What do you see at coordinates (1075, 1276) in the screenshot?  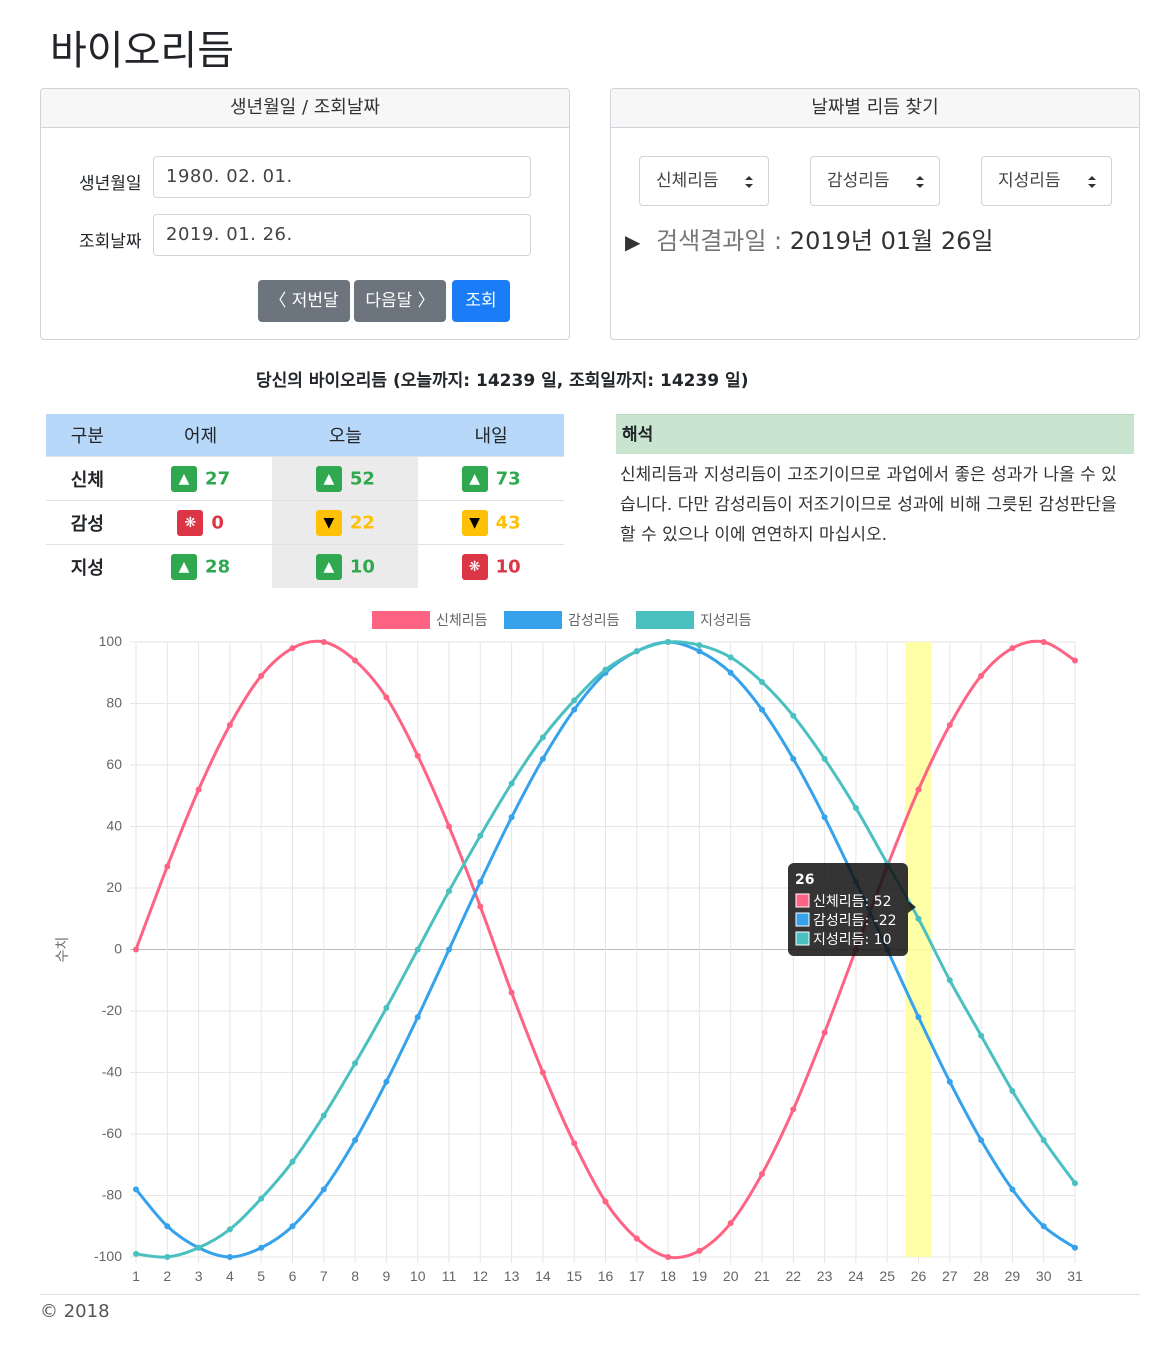 I see `x-tick-label: 31` at bounding box center [1075, 1276].